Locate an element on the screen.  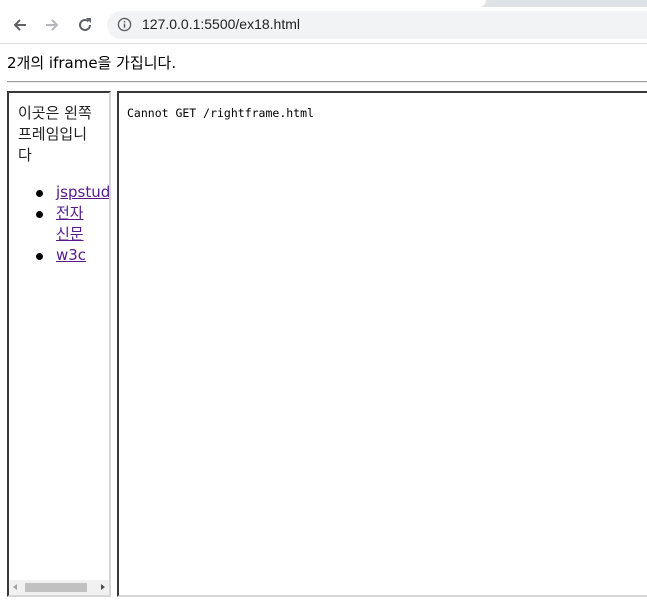
reload-button is located at coordinates (85, 25).